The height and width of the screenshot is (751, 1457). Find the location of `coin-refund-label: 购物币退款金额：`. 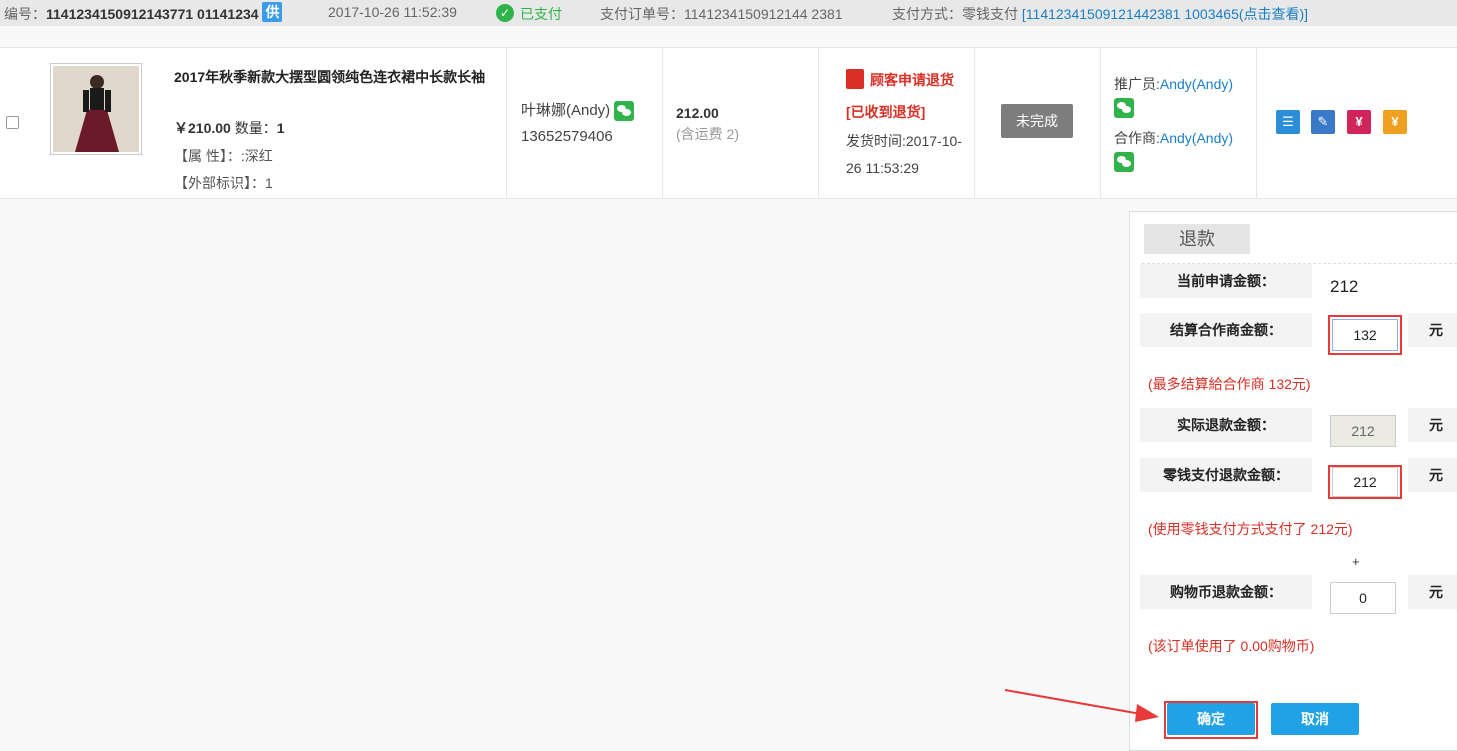

coin-refund-label: 购物币退款金额： is located at coordinates (1226, 592).